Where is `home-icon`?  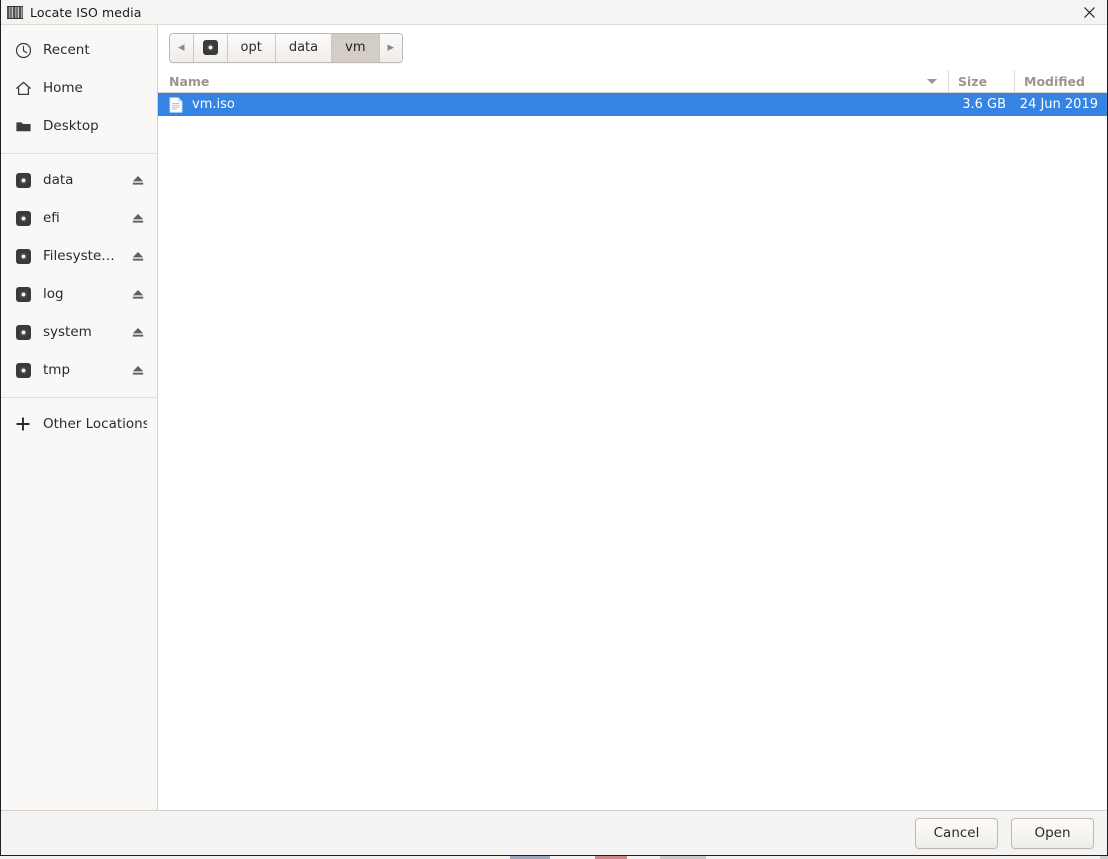 home-icon is located at coordinates (23, 88).